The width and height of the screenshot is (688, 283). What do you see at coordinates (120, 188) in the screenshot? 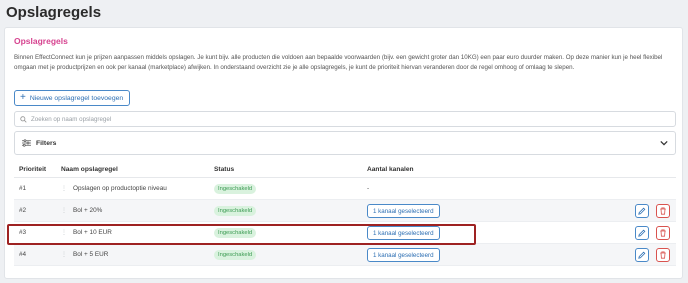
I see `row-name: Opslagen op productoptie niveau` at bounding box center [120, 188].